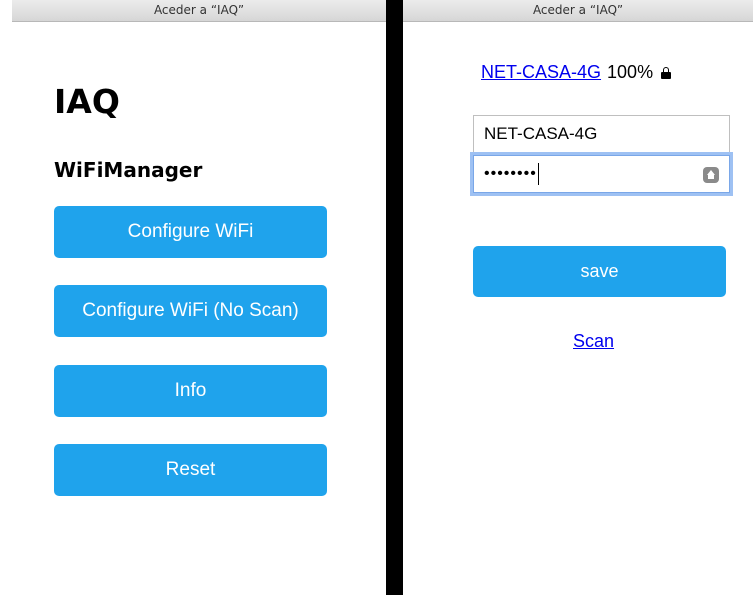  What do you see at coordinates (394, 297) in the screenshot?
I see `window-divider` at bounding box center [394, 297].